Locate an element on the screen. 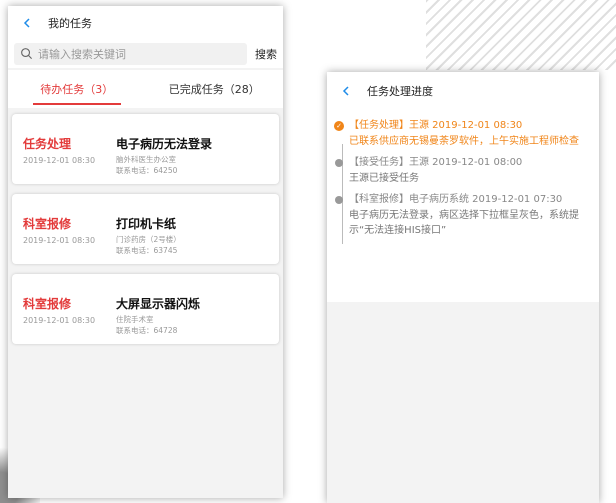 The image size is (616, 503). task-title: 打印机卡纸 is located at coordinates (146, 224).